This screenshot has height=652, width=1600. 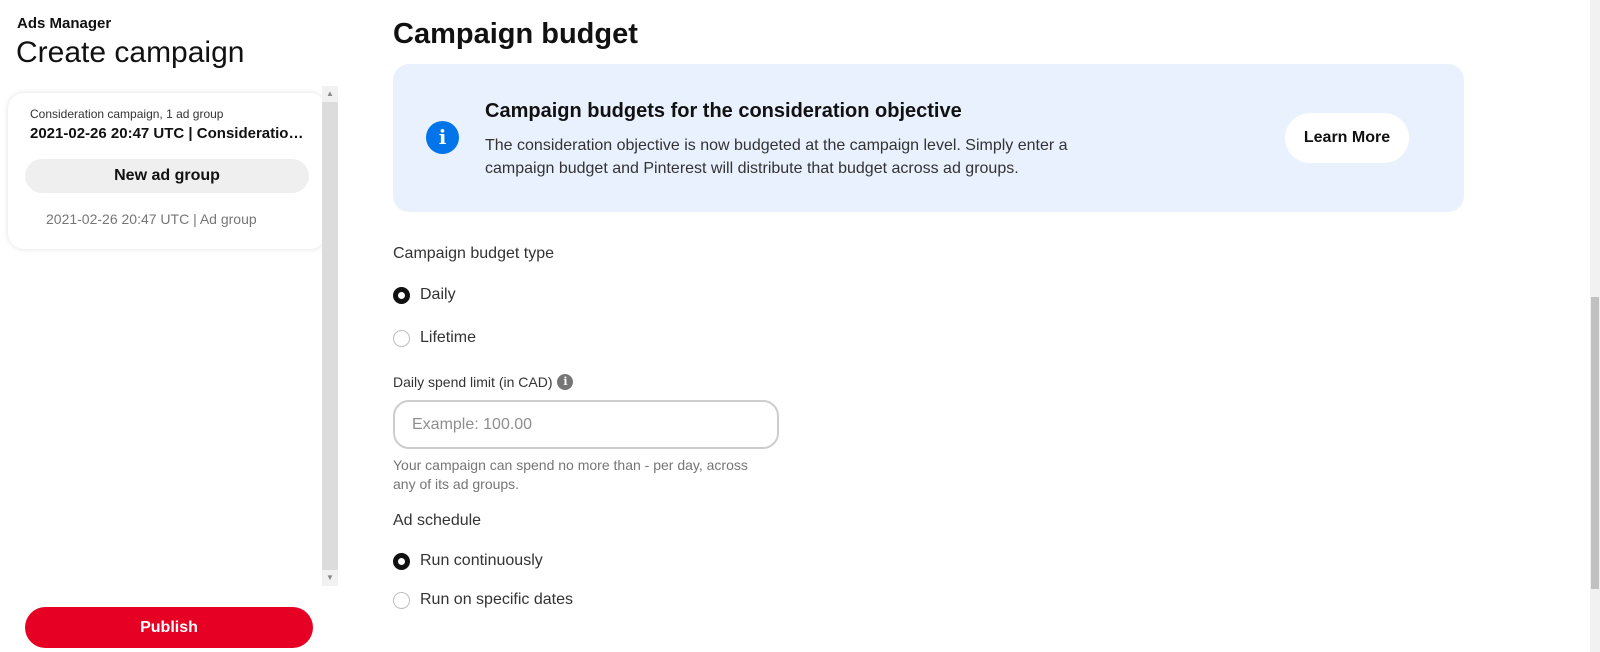 What do you see at coordinates (473, 382) in the screenshot?
I see `spend-limit-label-text: Daily spend limit (in CAD)` at bounding box center [473, 382].